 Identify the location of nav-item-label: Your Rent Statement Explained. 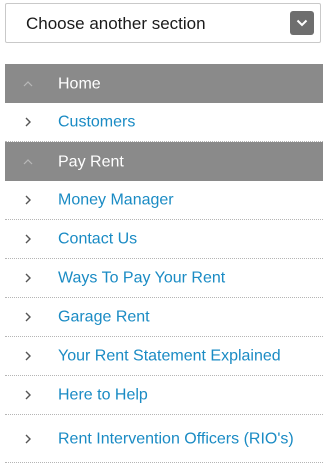
(169, 356).